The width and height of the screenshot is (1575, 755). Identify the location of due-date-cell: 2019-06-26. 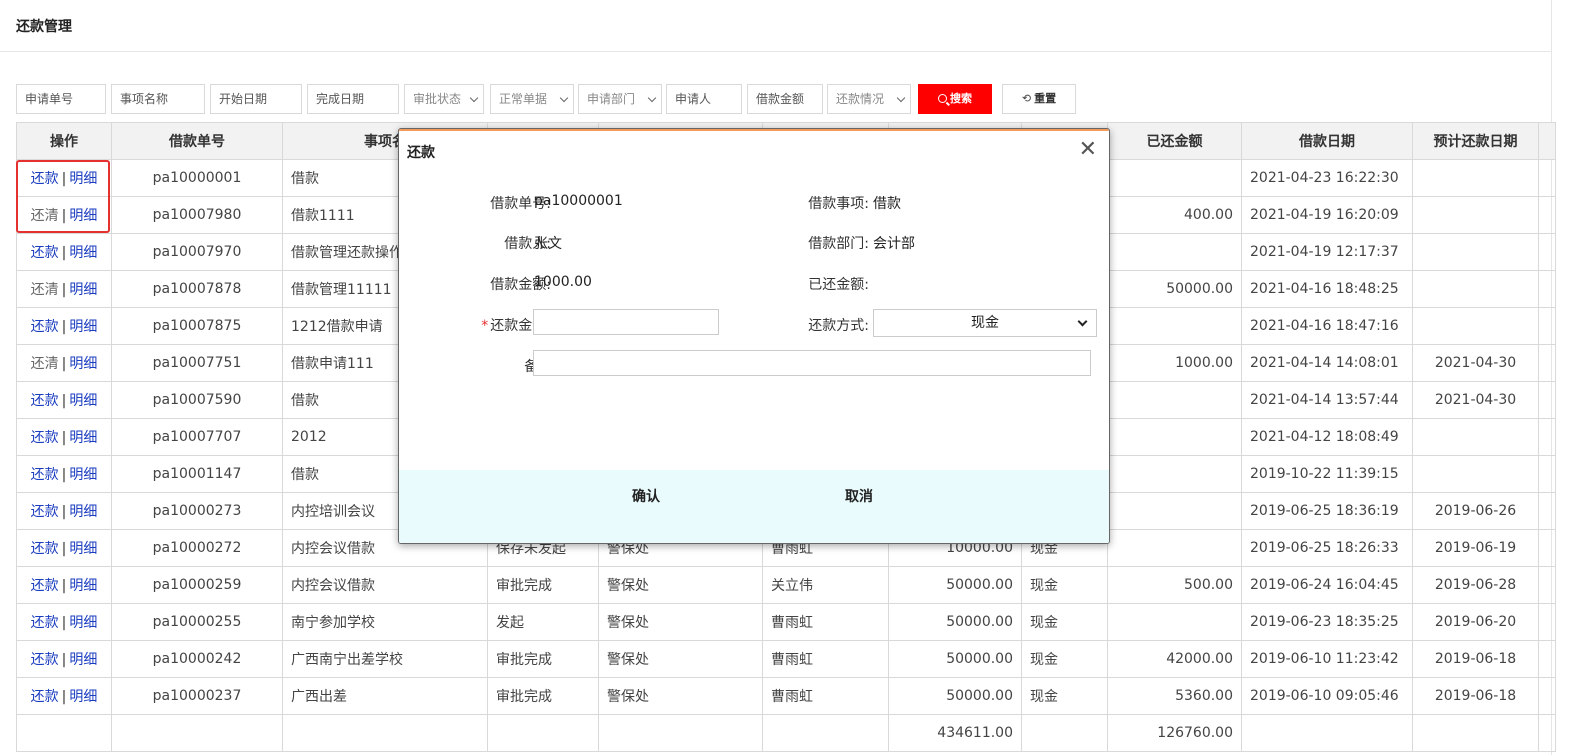
(1475, 511).